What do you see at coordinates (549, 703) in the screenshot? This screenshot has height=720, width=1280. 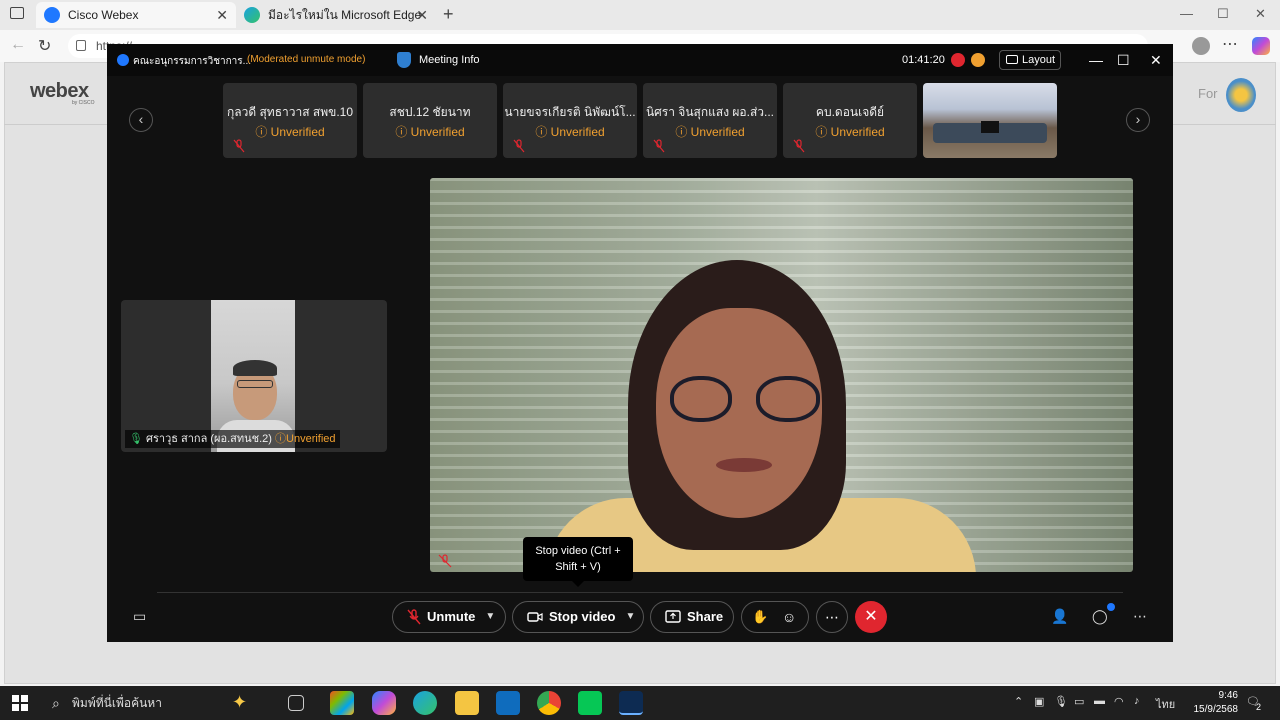 I see `chrome-icon` at bounding box center [549, 703].